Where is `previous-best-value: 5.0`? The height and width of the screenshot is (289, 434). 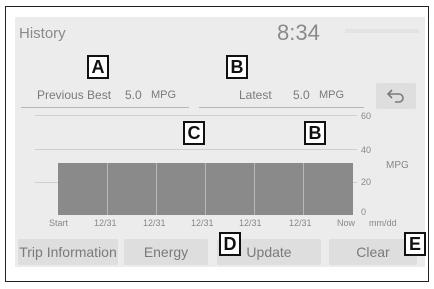 previous-best-value: 5.0 is located at coordinates (133, 95).